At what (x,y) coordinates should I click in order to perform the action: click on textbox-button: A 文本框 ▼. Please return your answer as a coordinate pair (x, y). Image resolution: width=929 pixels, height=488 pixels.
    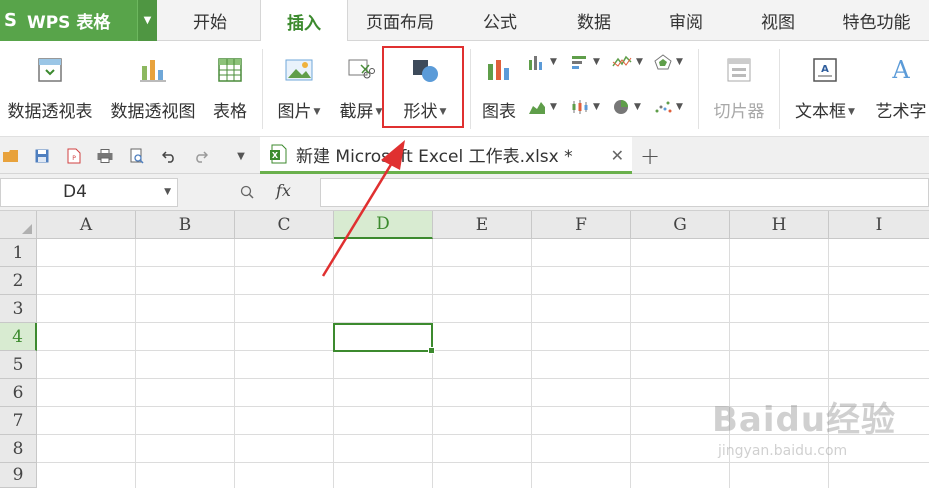
    Looking at the image, I should click on (825, 81).